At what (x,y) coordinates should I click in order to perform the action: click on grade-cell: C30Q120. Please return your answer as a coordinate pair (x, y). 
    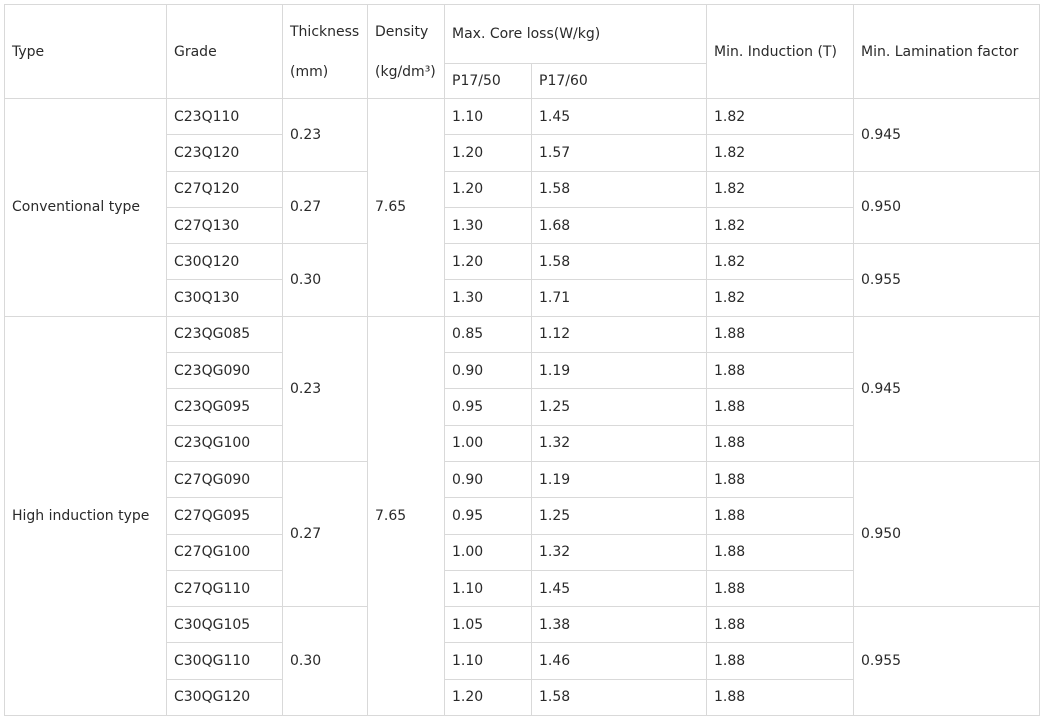
    Looking at the image, I should click on (224, 262).